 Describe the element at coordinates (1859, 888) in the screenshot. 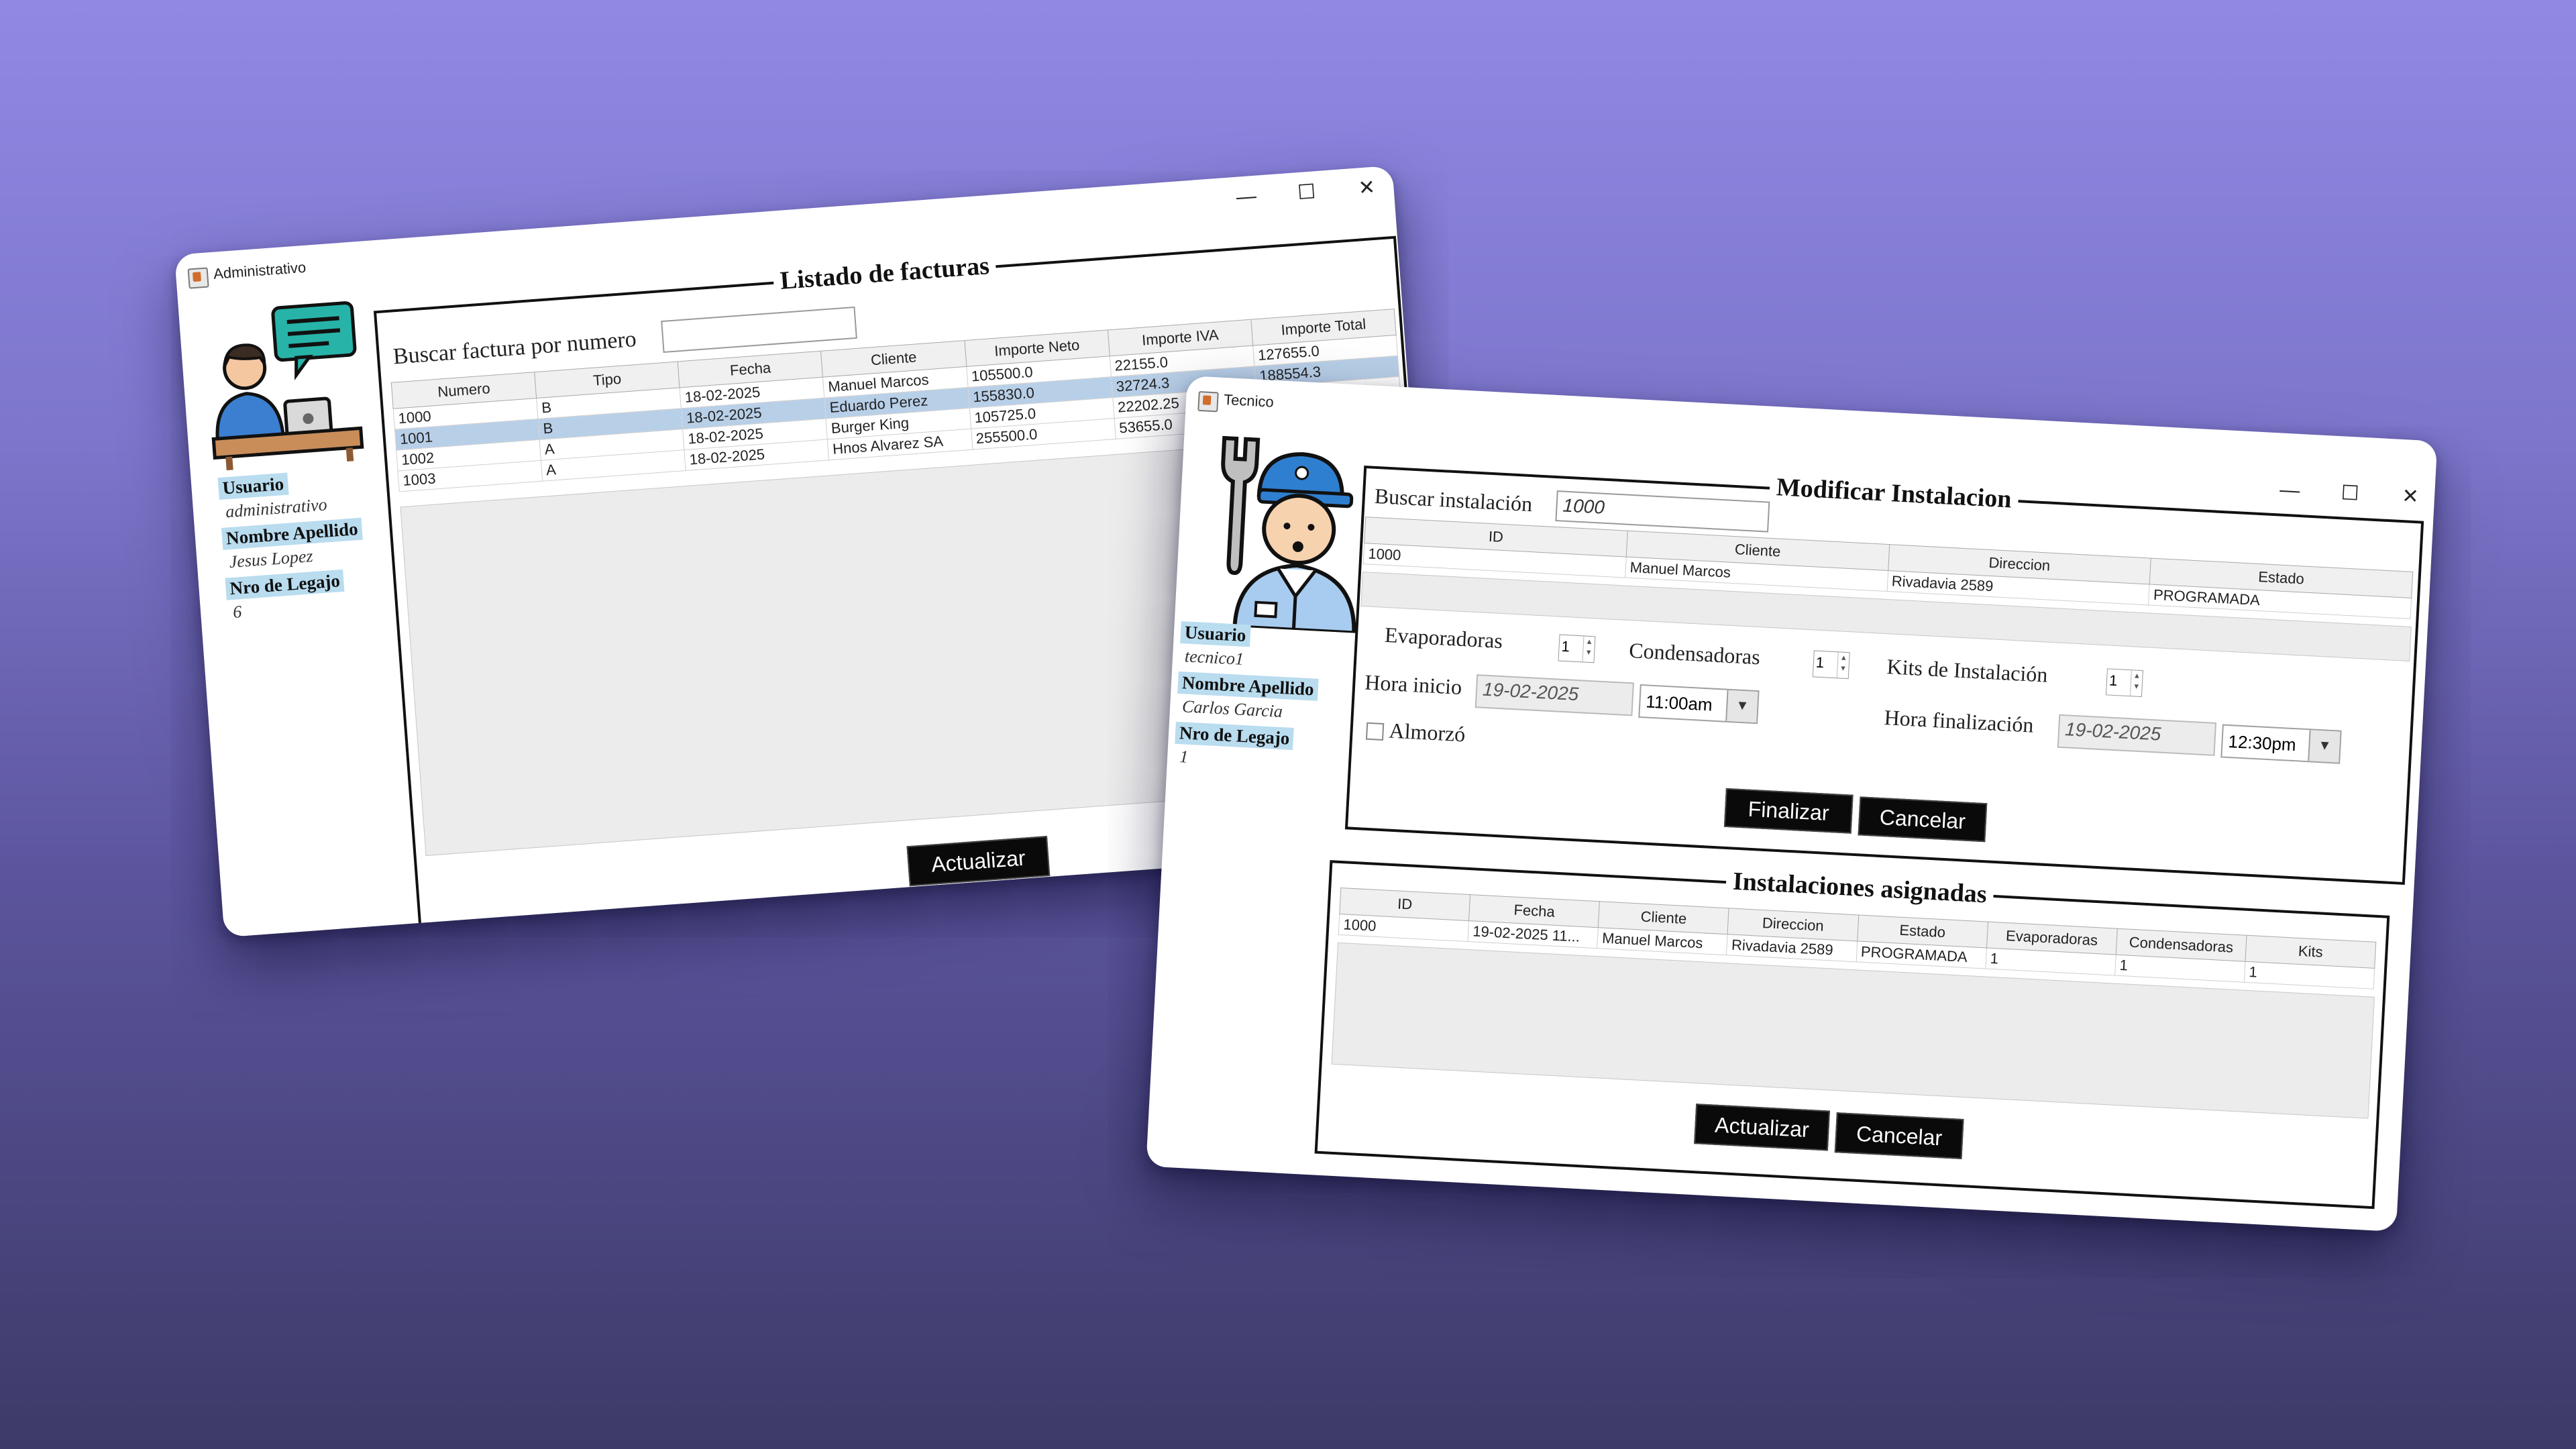

I see `instalaciones-asignadas-title: Instalaciones asignadas` at that location.